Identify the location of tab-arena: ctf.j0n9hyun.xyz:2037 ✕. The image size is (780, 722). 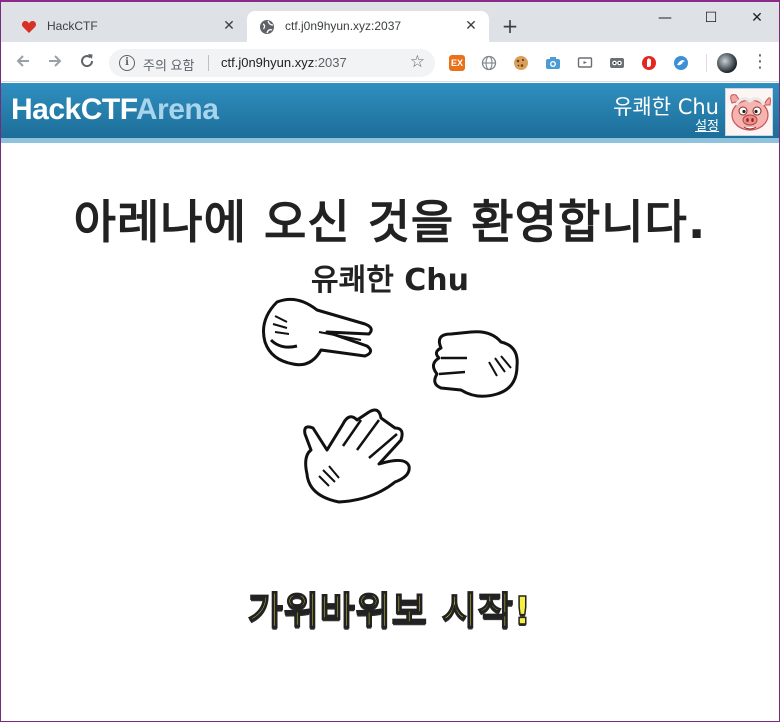
(368, 26).